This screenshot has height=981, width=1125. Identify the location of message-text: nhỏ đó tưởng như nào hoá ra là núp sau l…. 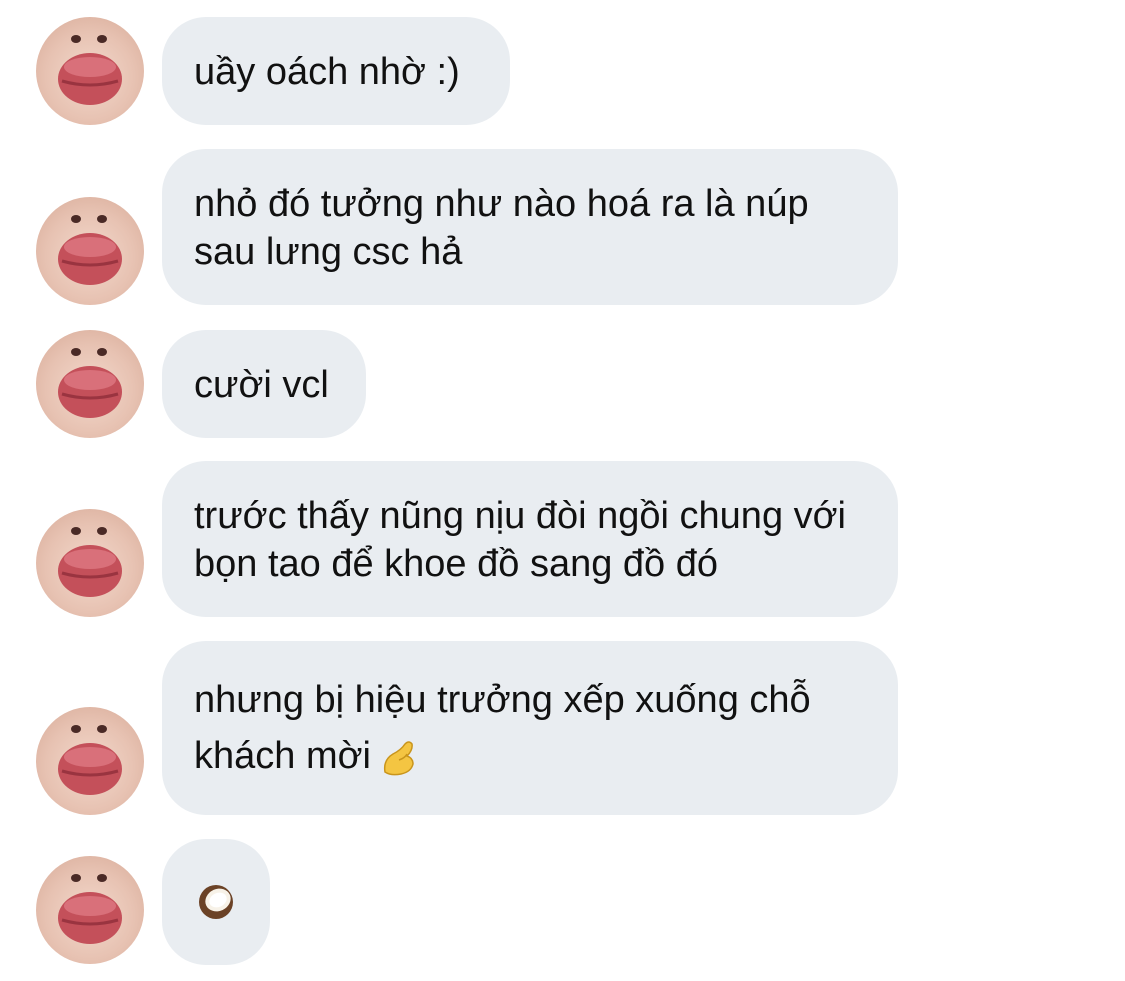
(501, 228).